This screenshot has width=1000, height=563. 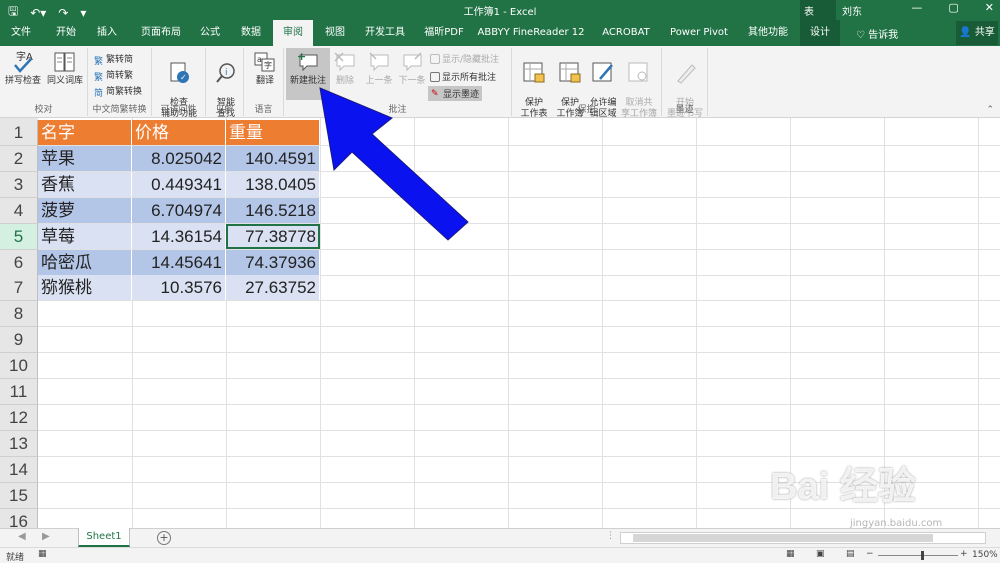 What do you see at coordinates (953, 7) in the screenshot?
I see `restore-button: ▢` at bounding box center [953, 7].